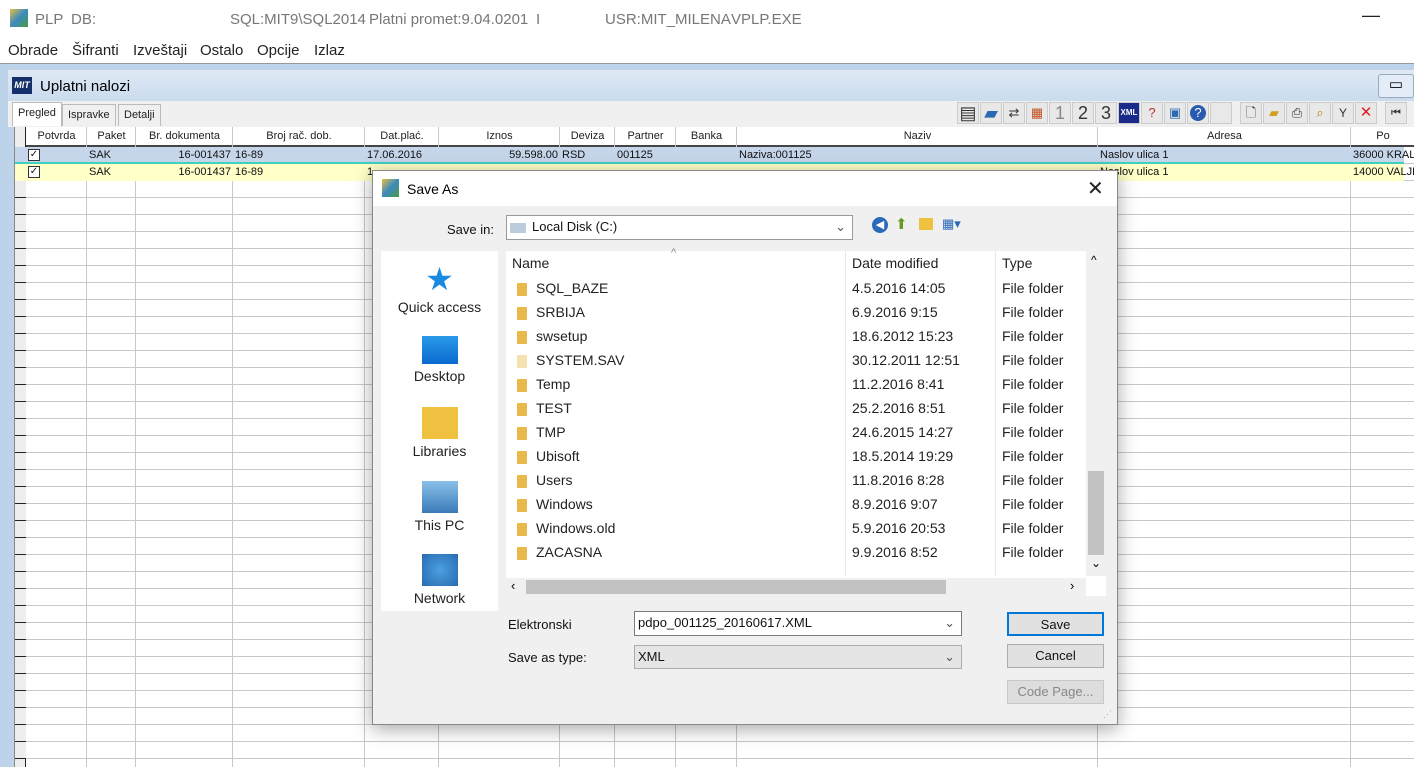 This screenshot has height=767, width=1414. I want to click on filter-icon: Y, so click(1343, 113).